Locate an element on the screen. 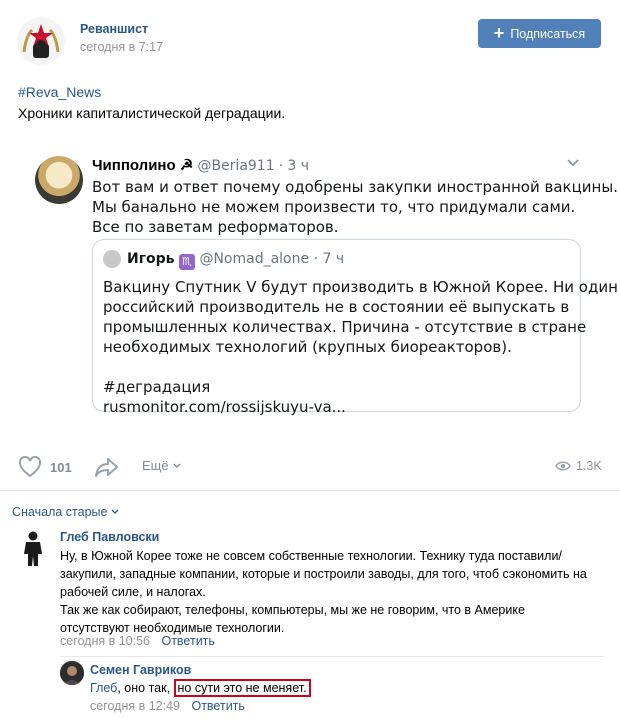  scorpio-badge-icon: ♏ is located at coordinates (186, 262).